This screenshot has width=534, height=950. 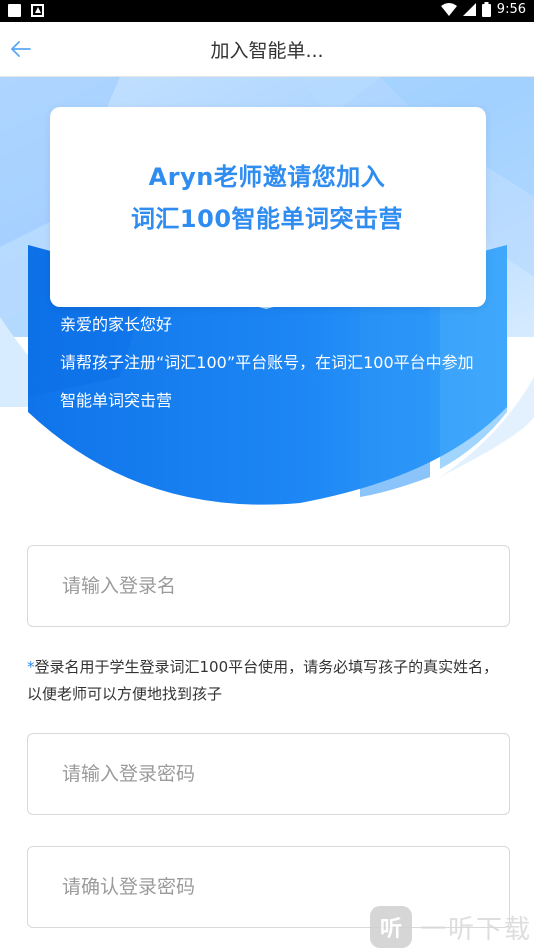 What do you see at coordinates (448, 9) in the screenshot?
I see `wifi-icon` at bounding box center [448, 9].